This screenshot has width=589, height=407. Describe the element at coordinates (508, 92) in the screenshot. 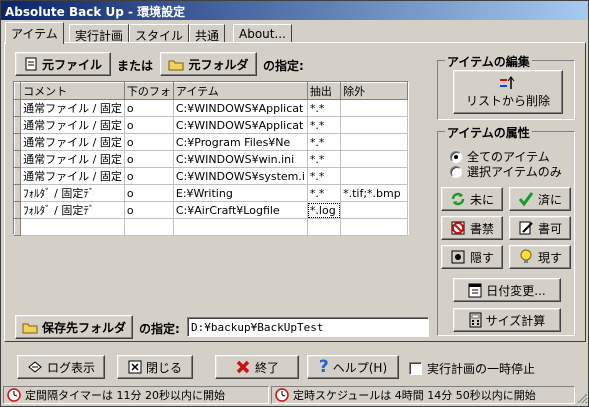

I see `remove-from-list-button: リストから削除` at that location.